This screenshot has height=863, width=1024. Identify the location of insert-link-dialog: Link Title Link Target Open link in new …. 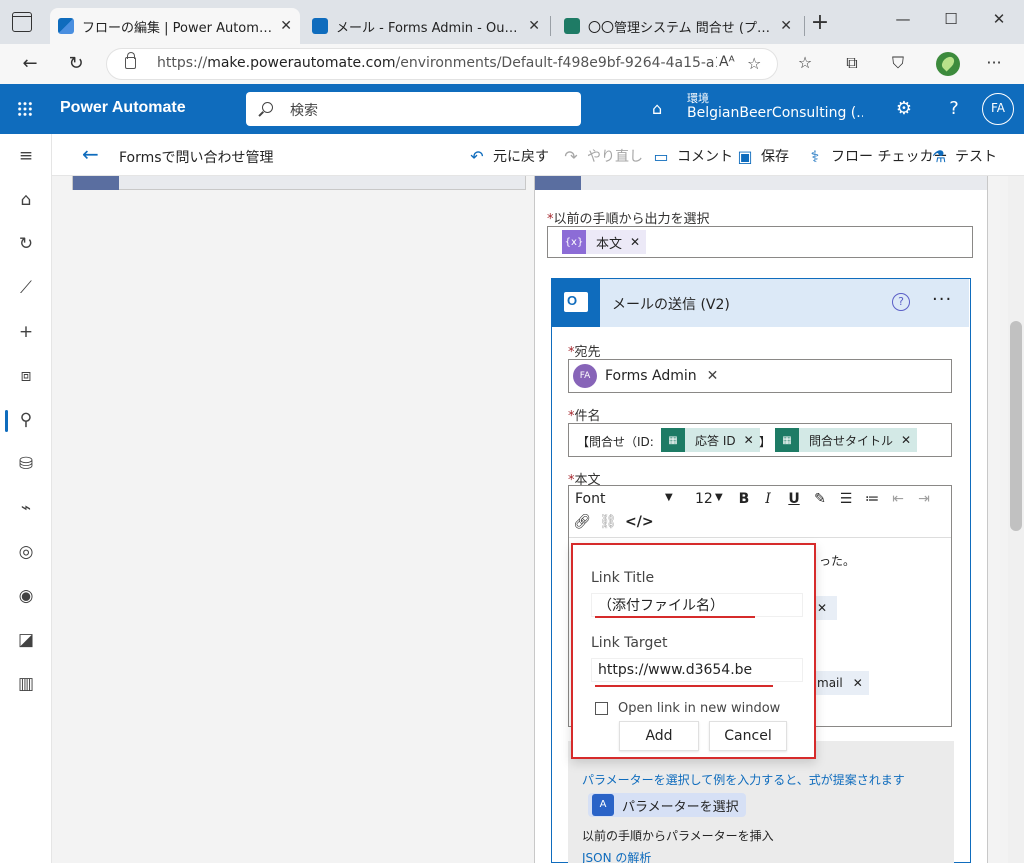
(693, 651).